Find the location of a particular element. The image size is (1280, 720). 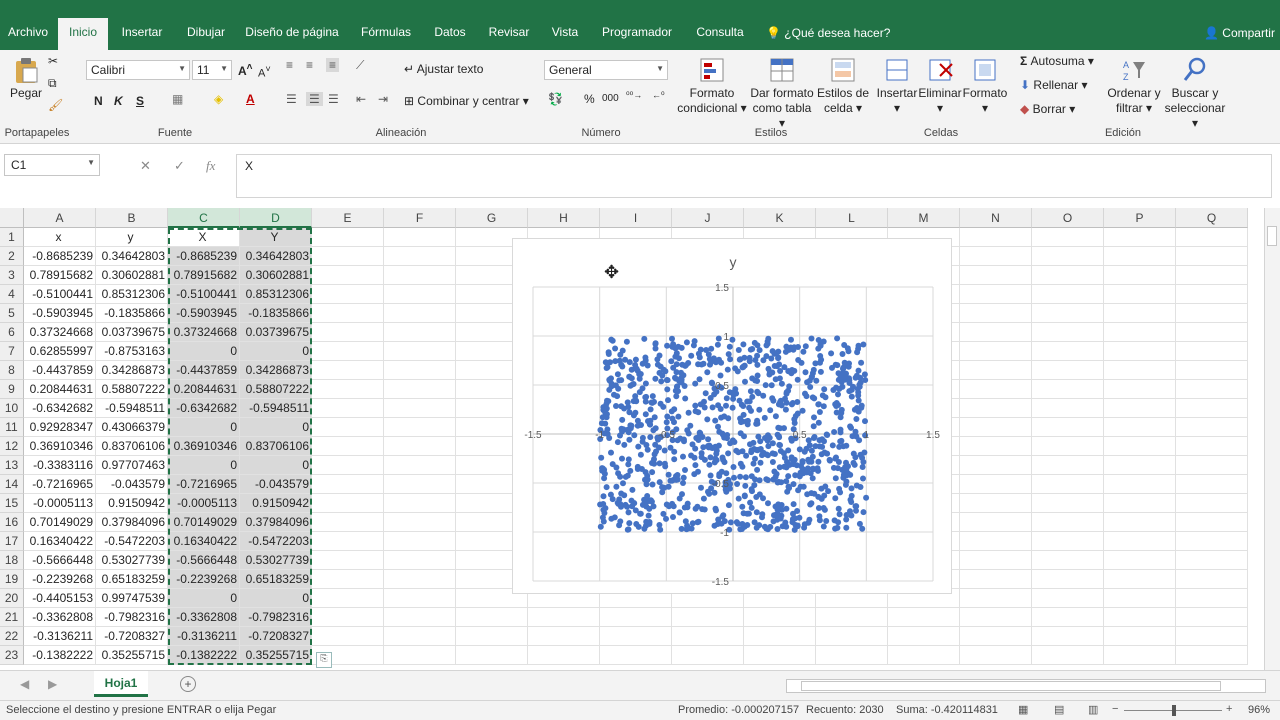

cell: 0.78915682 is located at coordinates (60, 275).